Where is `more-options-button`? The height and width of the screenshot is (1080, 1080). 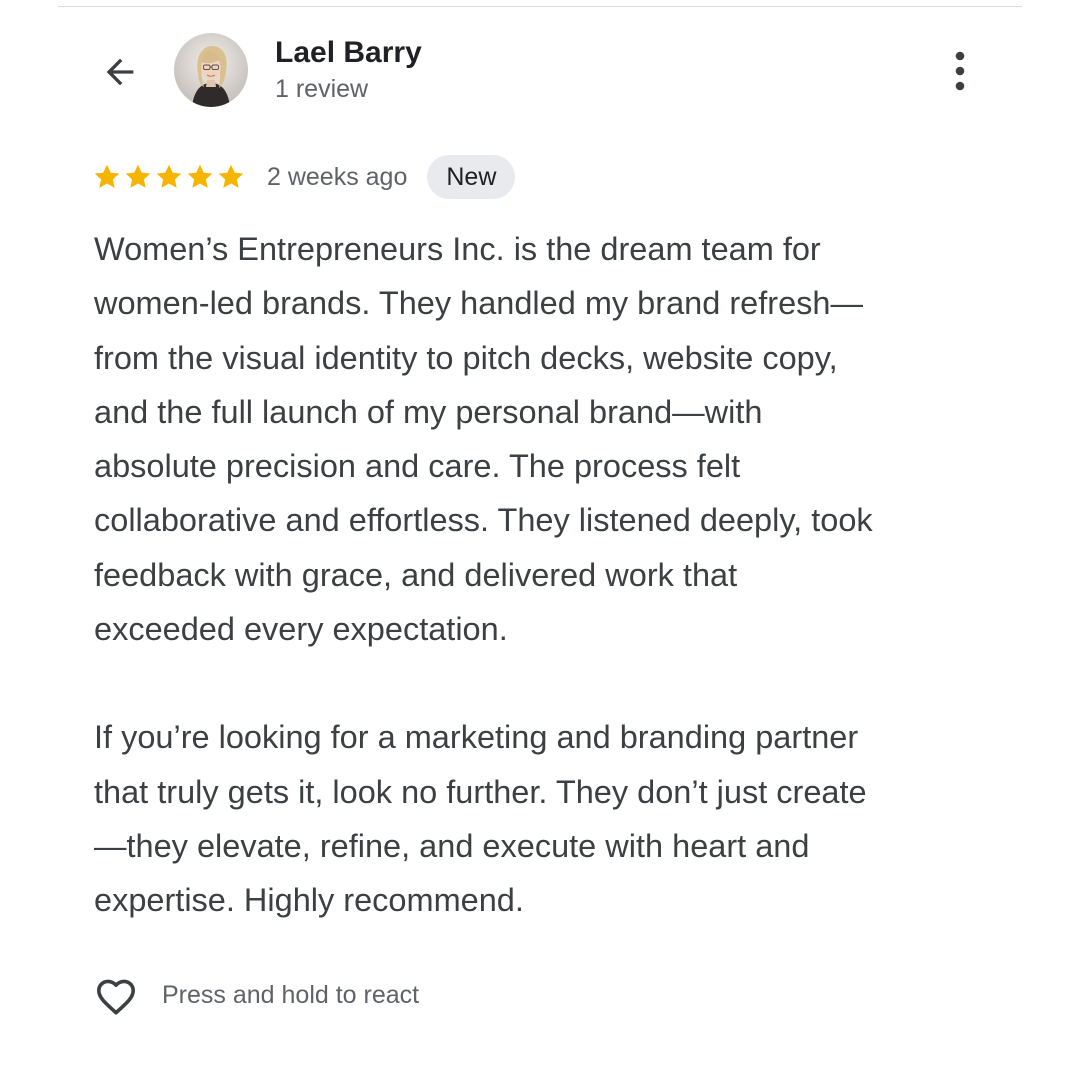 more-options-button is located at coordinates (960, 71).